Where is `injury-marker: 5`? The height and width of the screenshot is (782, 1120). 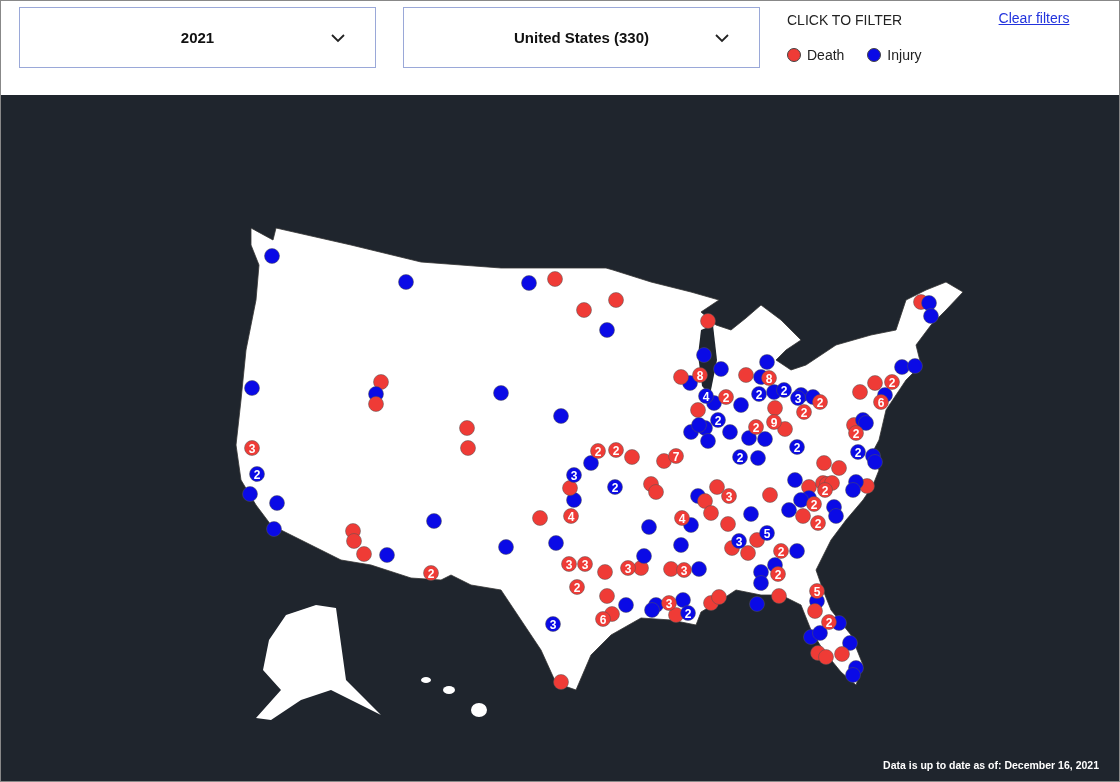
injury-marker: 5 is located at coordinates (767, 533).